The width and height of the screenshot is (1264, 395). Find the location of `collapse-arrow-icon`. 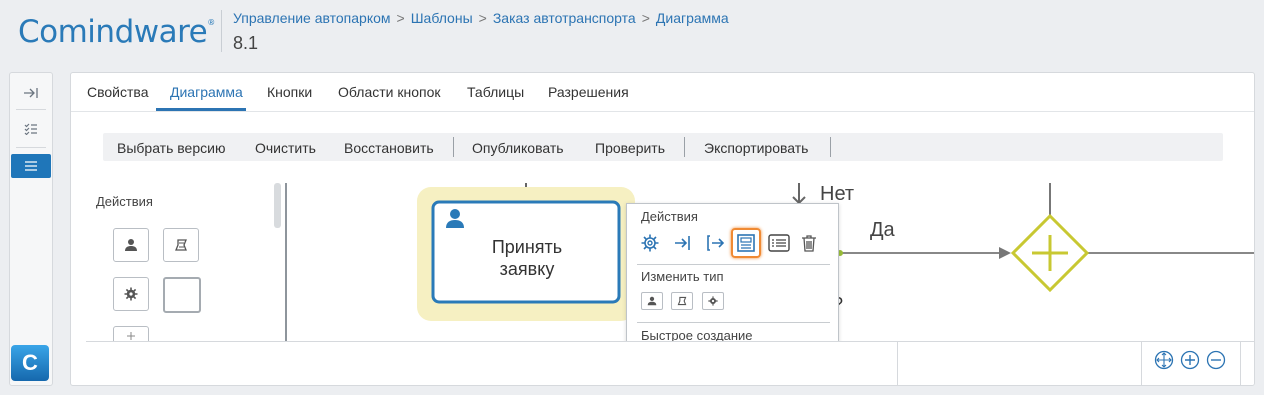

collapse-arrow-icon is located at coordinates (31, 93).